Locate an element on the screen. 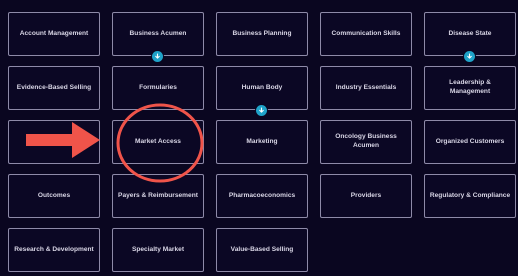 The width and height of the screenshot is (518, 276). tile-account-management: Account Management is located at coordinates (54, 34).